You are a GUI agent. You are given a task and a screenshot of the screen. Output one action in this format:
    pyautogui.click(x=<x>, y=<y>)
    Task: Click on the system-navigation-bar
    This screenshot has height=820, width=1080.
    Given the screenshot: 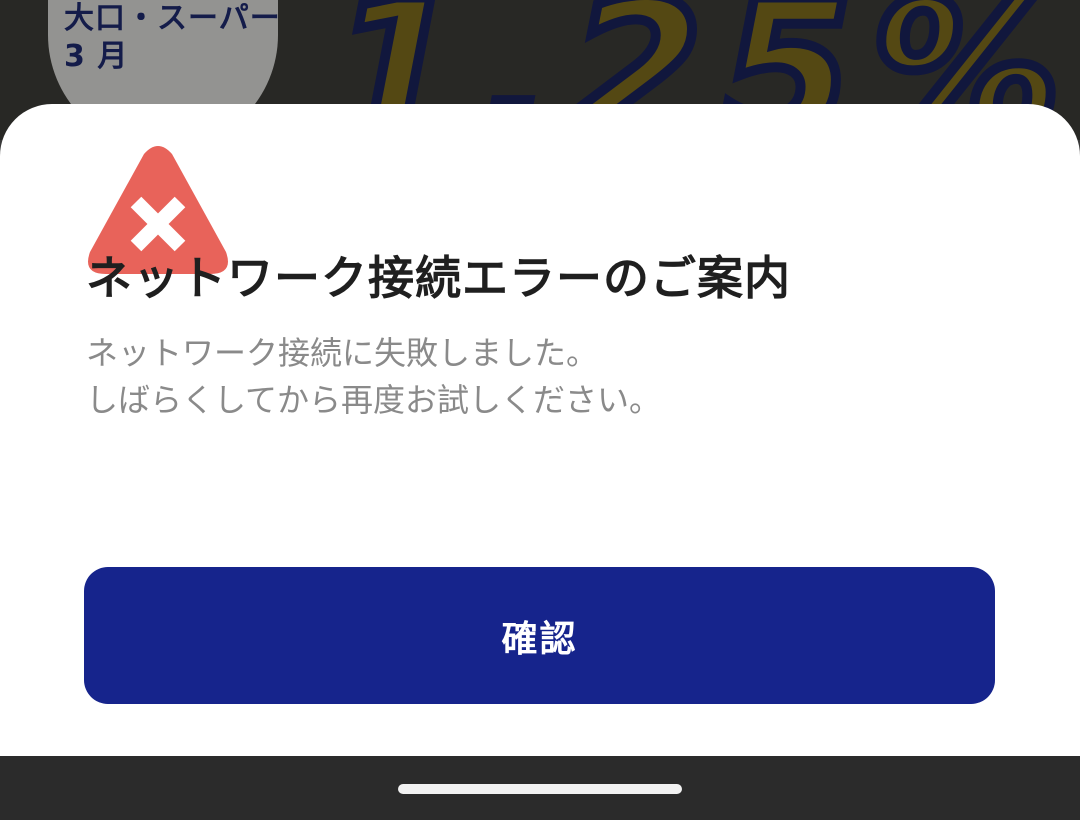 What is the action you would take?
    pyautogui.click(x=540, y=788)
    